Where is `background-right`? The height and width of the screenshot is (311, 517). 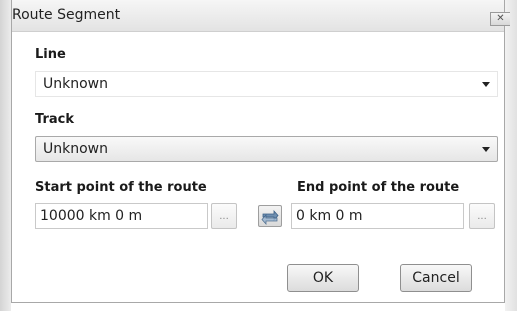
background-right is located at coordinates (511, 155).